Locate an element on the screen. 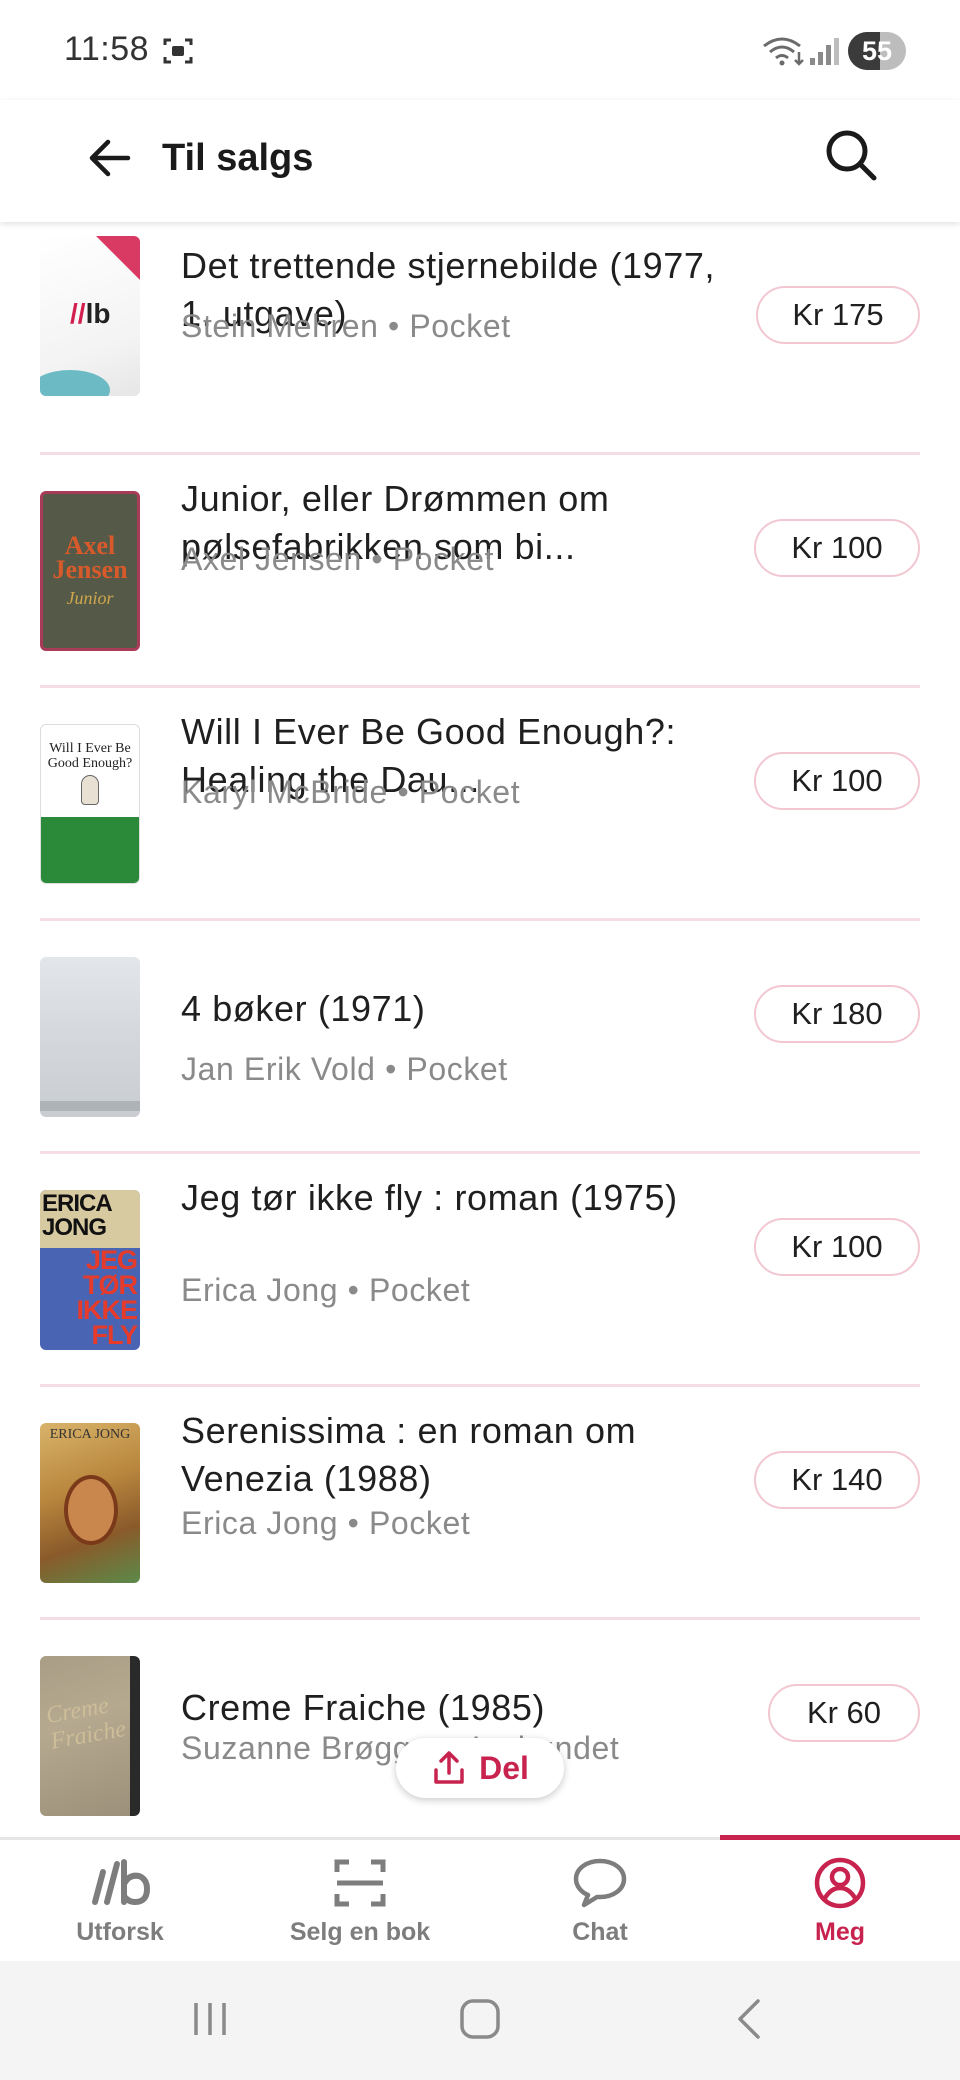 The image size is (960, 2080). status-bar: 11:58 55 is located at coordinates (480, 50).